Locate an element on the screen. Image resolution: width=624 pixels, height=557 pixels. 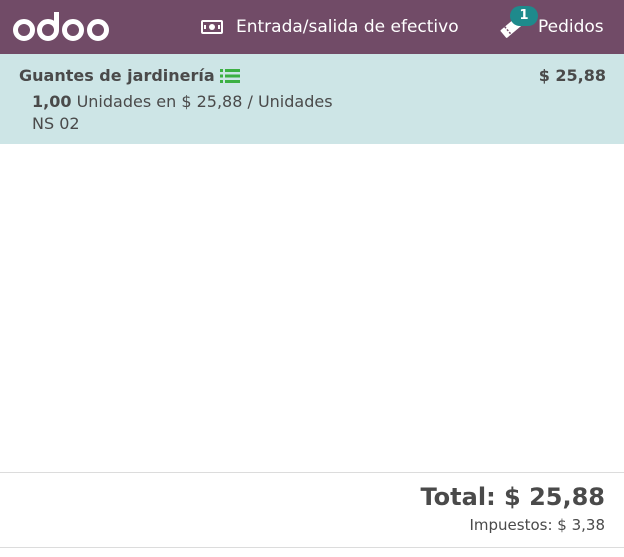
cash-in-out-label: Entrada/salida de efectivo is located at coordinates (347, 27).